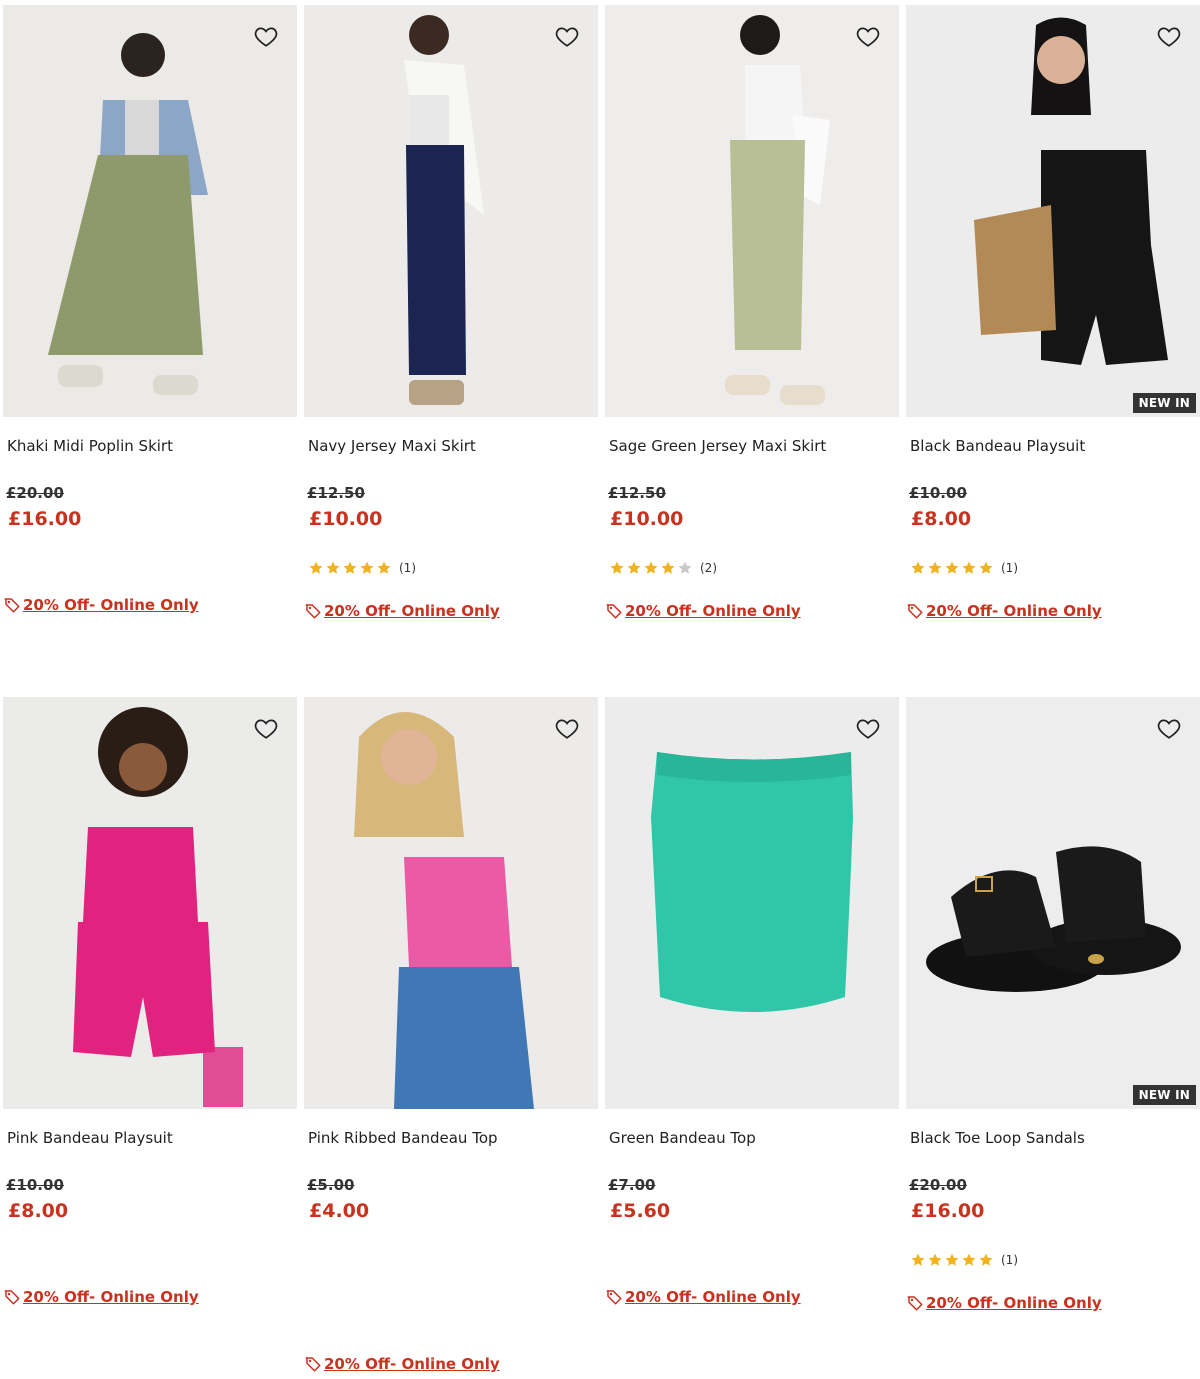 The width and height of the screenshot is (1200, 1379). I want to click on product-name: Navy Jersey Maxi Skirt, so click(392, 446).